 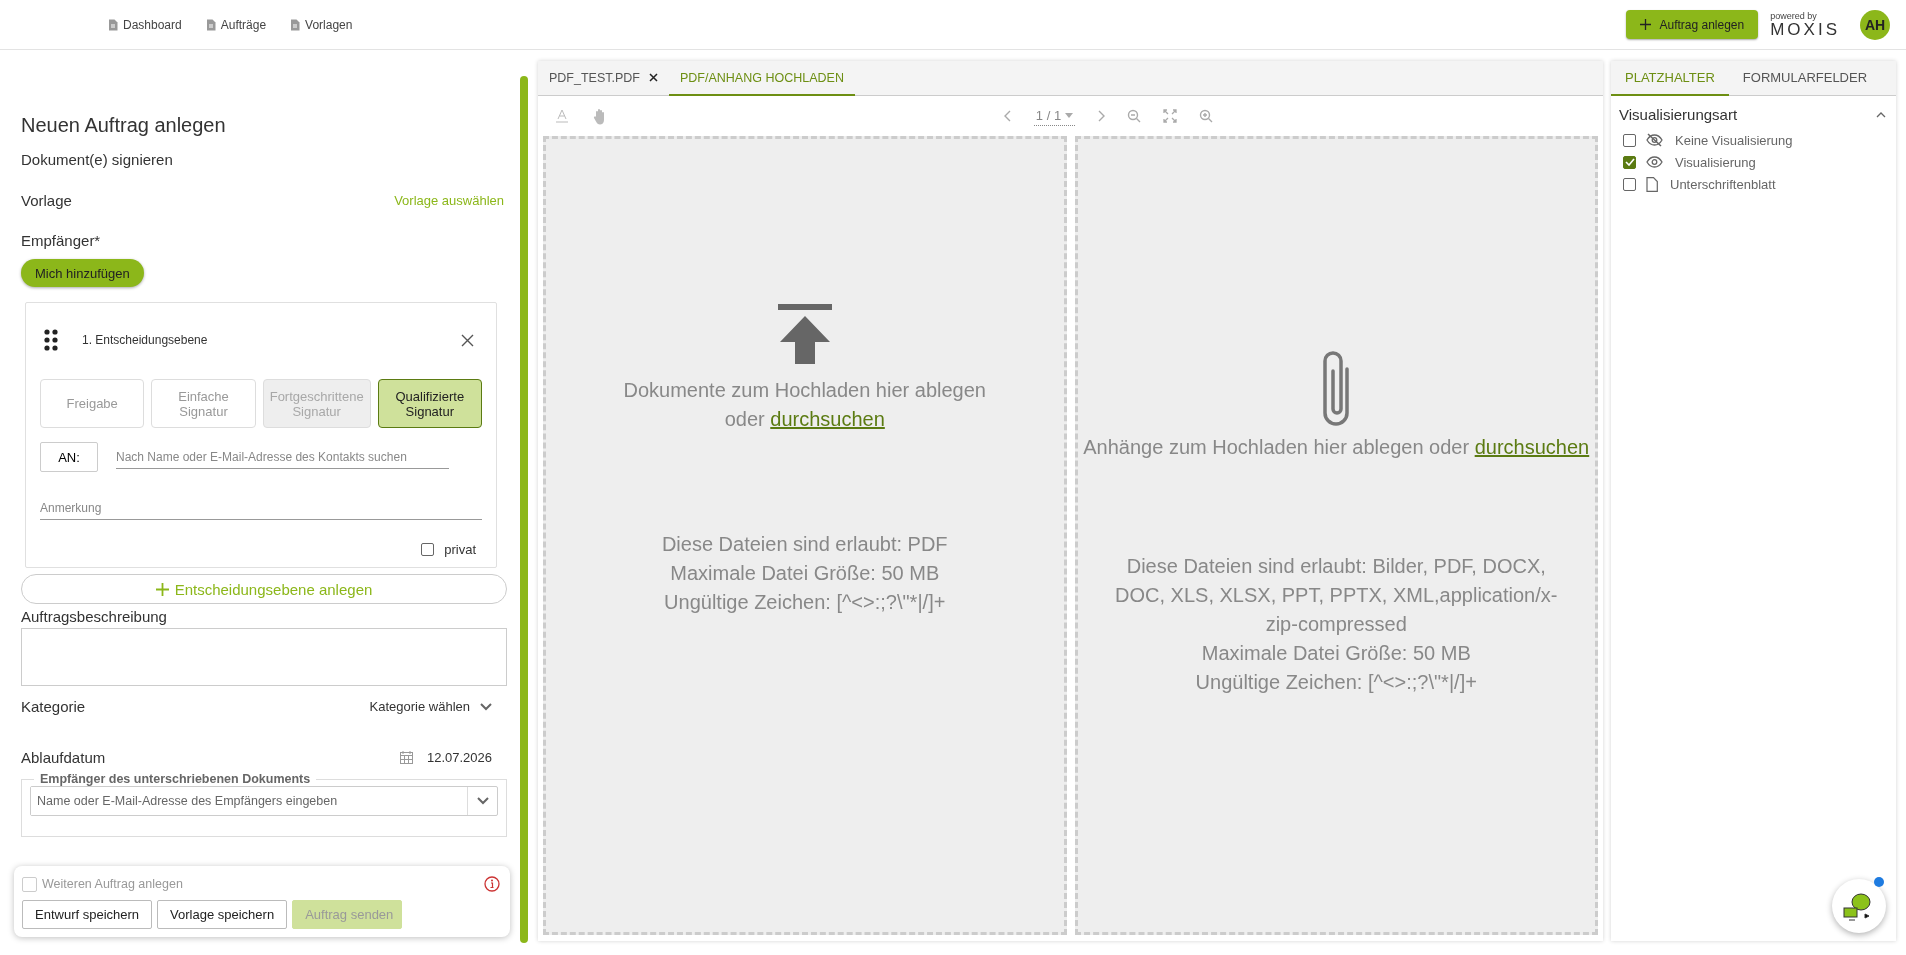 I want to click on signed-recipient-field: Name oder E-Mail-Adresse des Empfängers eingeben, so click(x=264, y=801).